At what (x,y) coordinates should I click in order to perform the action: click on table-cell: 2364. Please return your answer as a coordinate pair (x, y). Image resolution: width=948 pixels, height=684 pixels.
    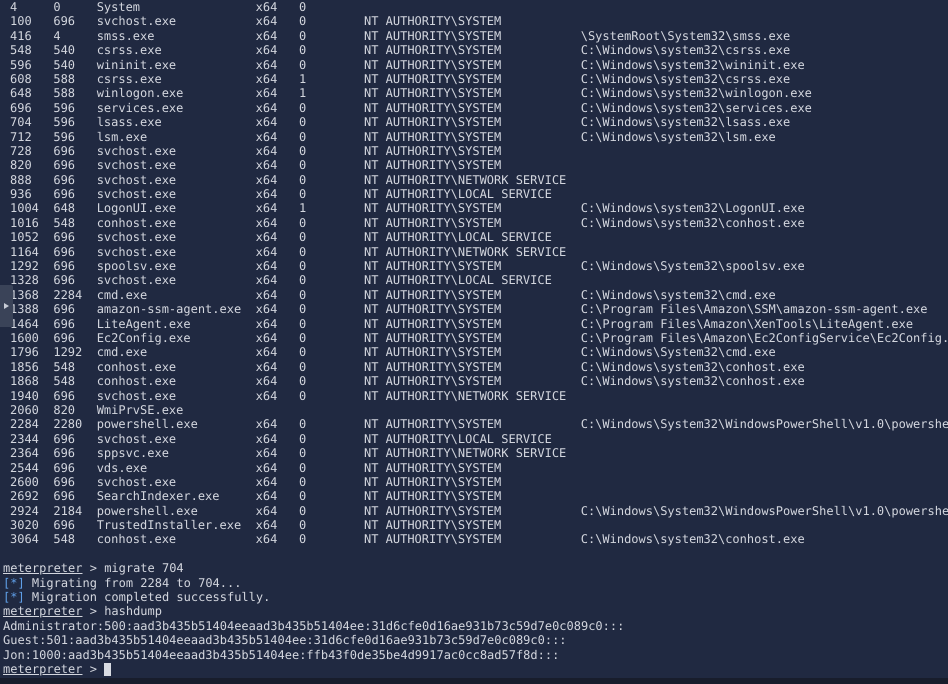
    Looking at the image, I should click on (24, 453).